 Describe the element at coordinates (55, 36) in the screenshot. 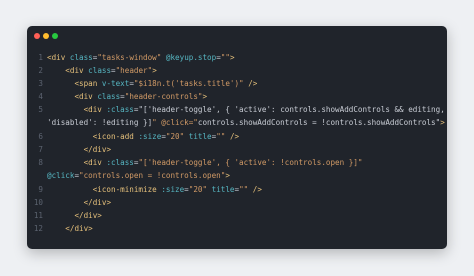

I see `zoom-dot-icon` at that location.